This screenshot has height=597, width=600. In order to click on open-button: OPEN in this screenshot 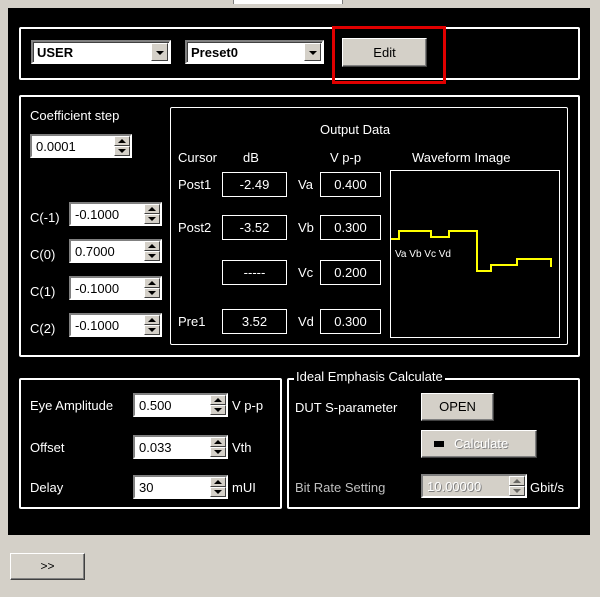, I will do `click(457, 407)`.